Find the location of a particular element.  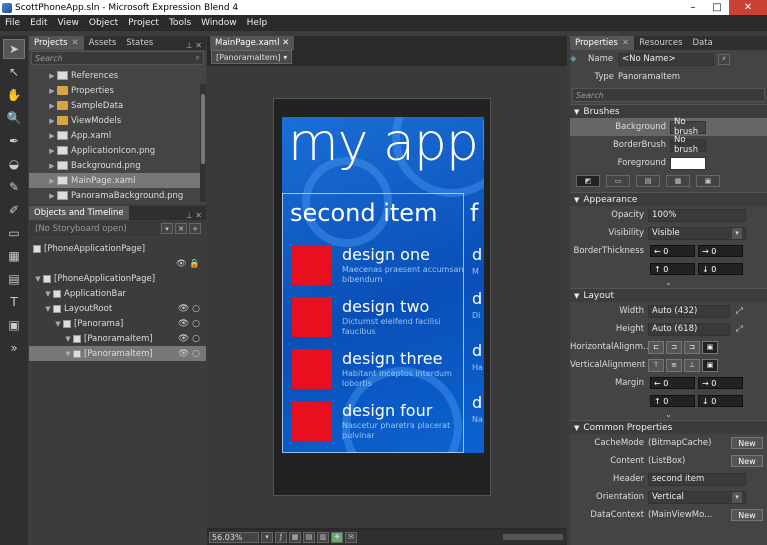

close-button: ✕ is located at coordinates (748, 7).